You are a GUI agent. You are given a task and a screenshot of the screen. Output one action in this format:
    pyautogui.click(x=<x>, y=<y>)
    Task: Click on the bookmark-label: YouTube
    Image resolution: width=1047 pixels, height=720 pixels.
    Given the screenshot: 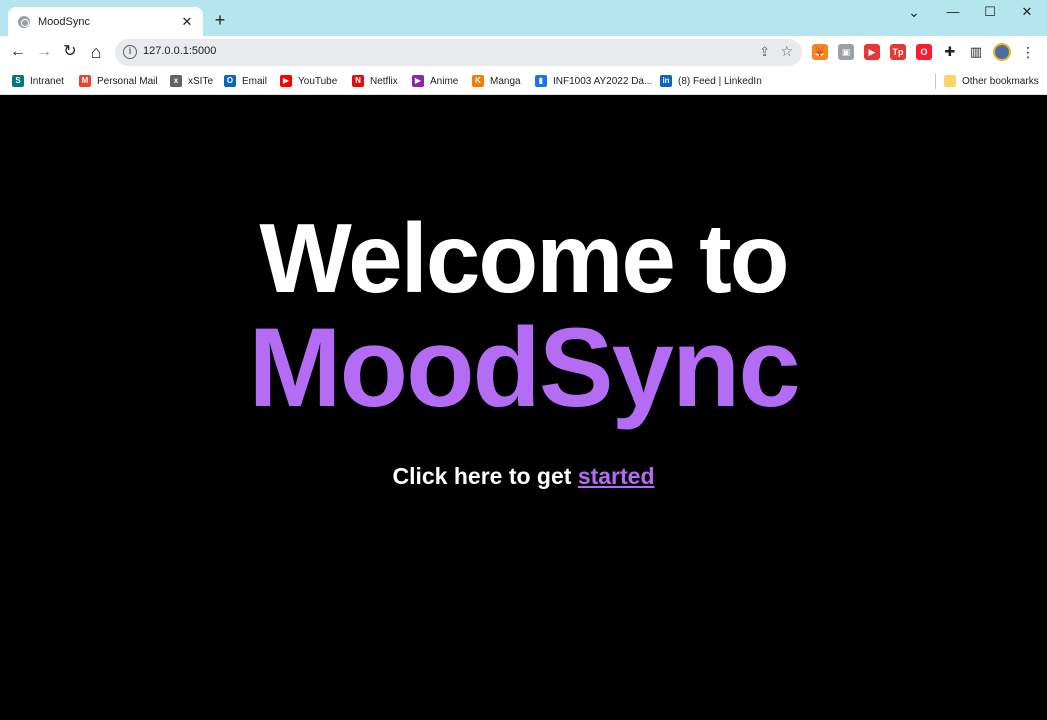 What is the action you would take?
    pyautogui.click(x=318, y=81)
    